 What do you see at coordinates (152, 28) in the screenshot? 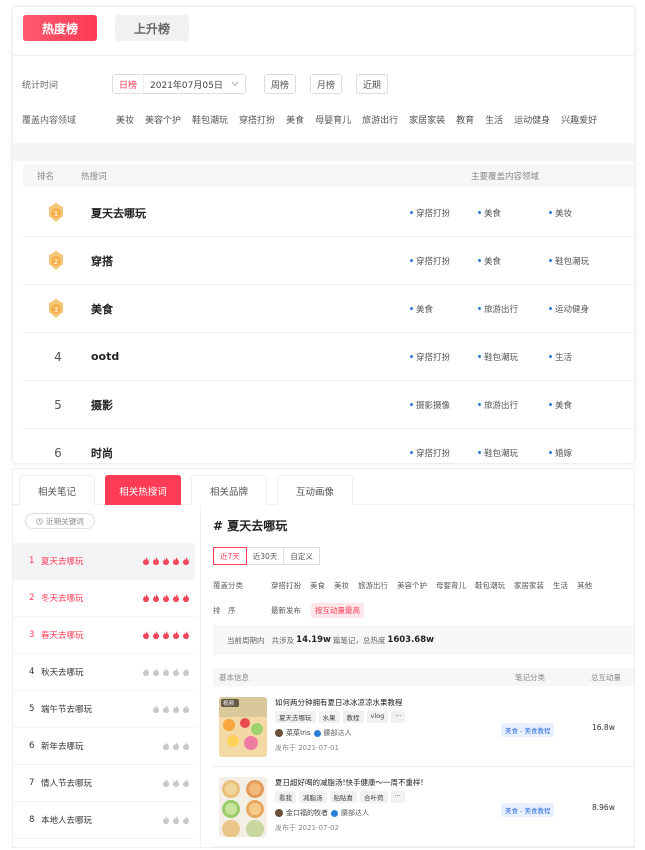
I see `tab-rising-ranking: 上升榜` at bounding box center [152, 28].